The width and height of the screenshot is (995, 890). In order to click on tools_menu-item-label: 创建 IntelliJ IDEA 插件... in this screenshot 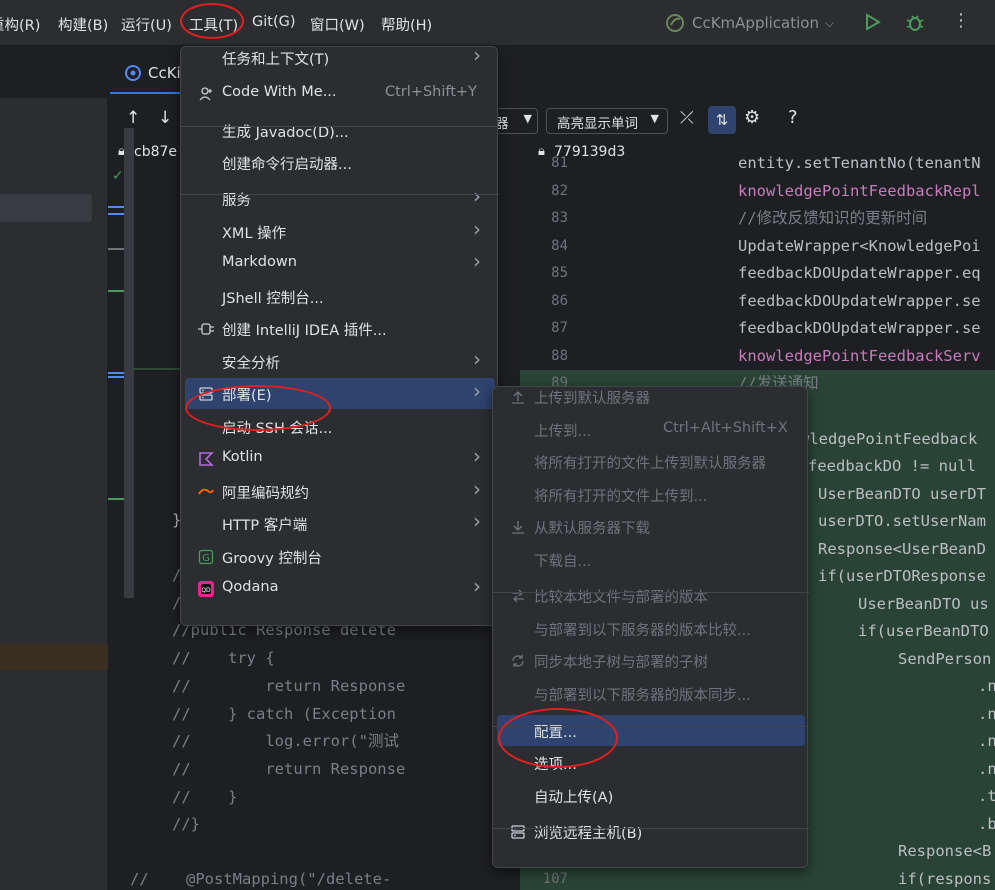, I will do `click(304, 331)`.